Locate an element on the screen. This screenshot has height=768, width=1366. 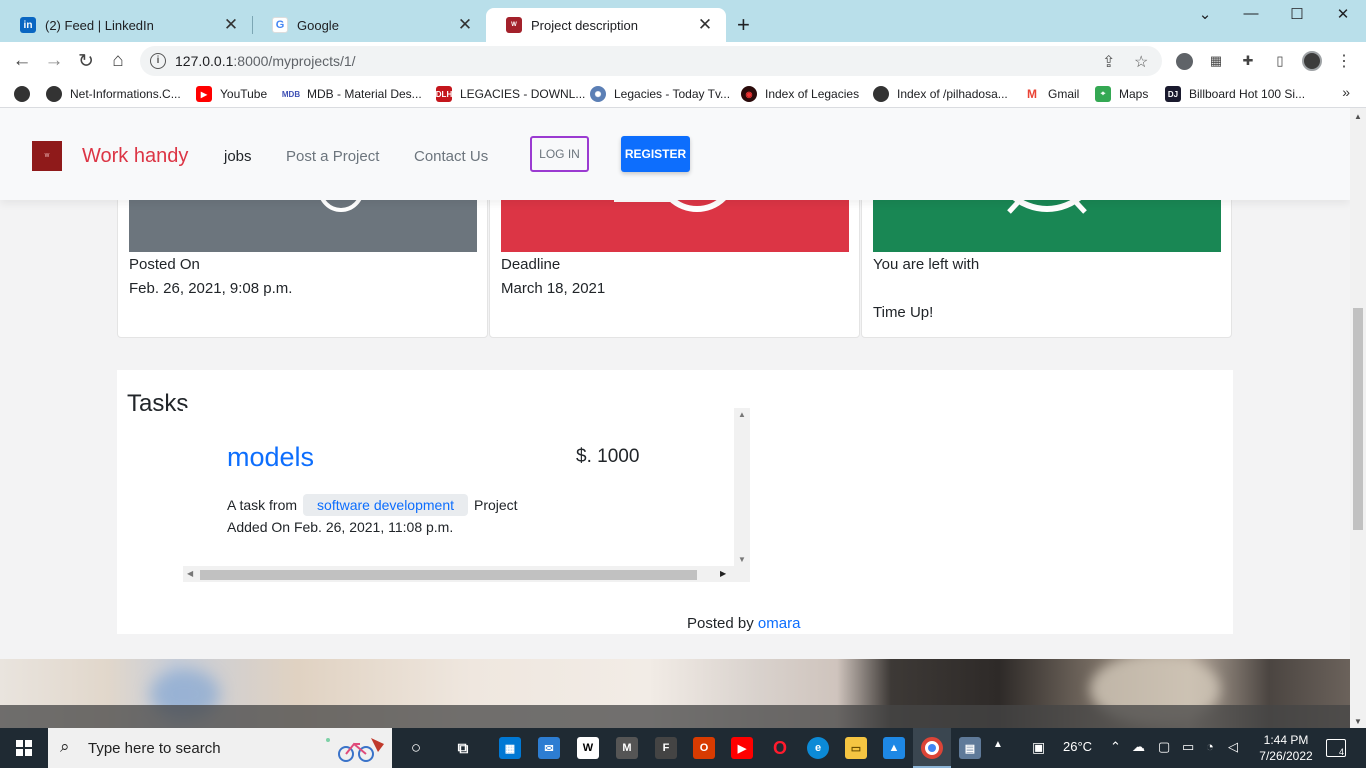
login-button: LOG IN is located at coordinates (559, 154).